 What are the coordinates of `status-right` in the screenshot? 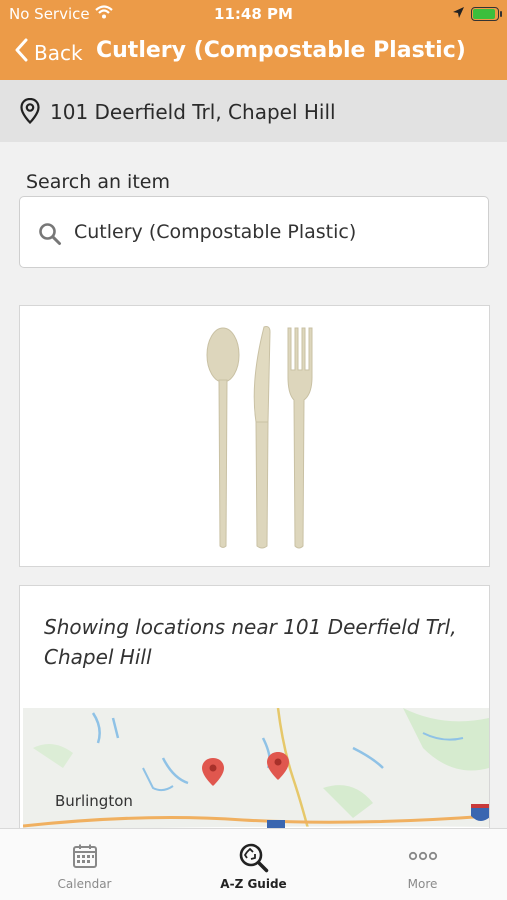 It's located at (477, 14).